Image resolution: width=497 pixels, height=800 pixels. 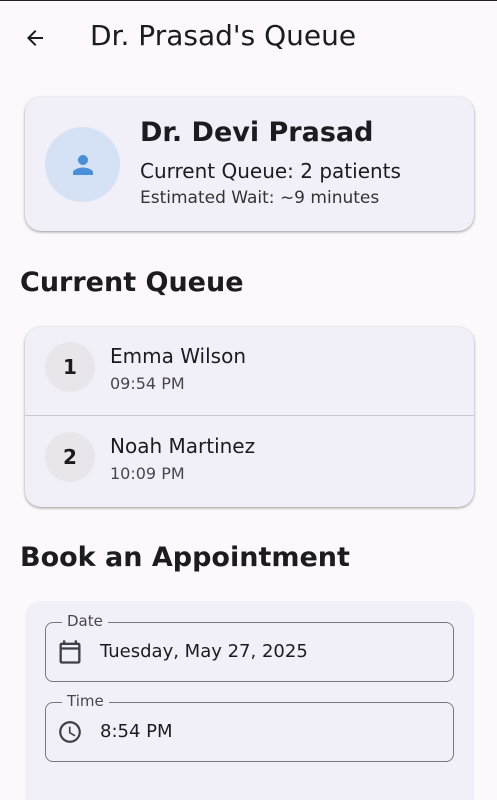 What do you see at coordinates (85, 621) in the screenshot?
I see `date-field-label: Date` at bounding box center [85, 621].